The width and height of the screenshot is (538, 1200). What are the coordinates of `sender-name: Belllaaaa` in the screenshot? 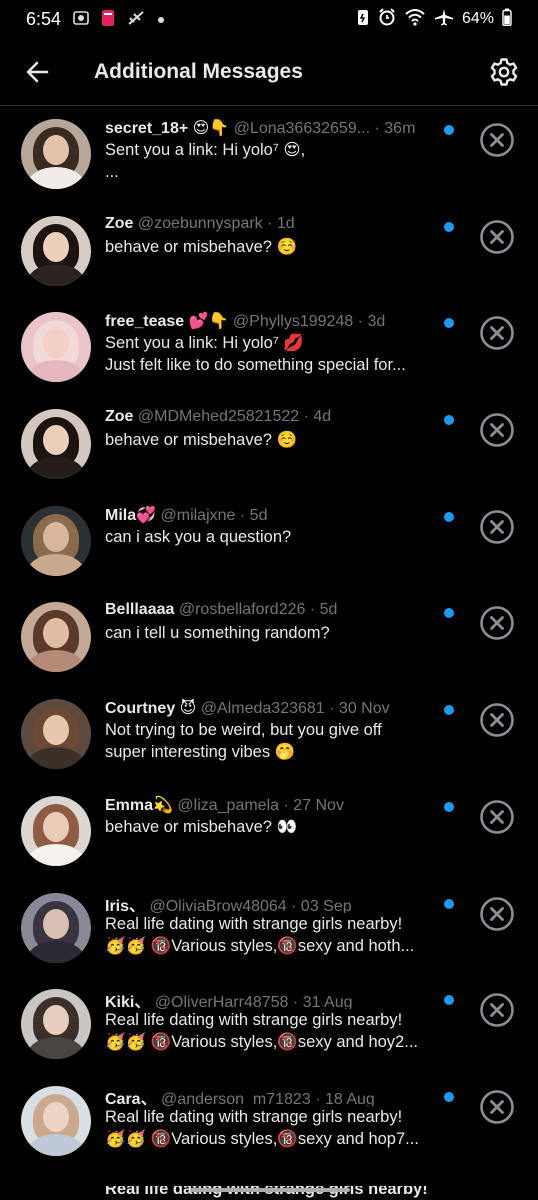 It's located at (140, 610).